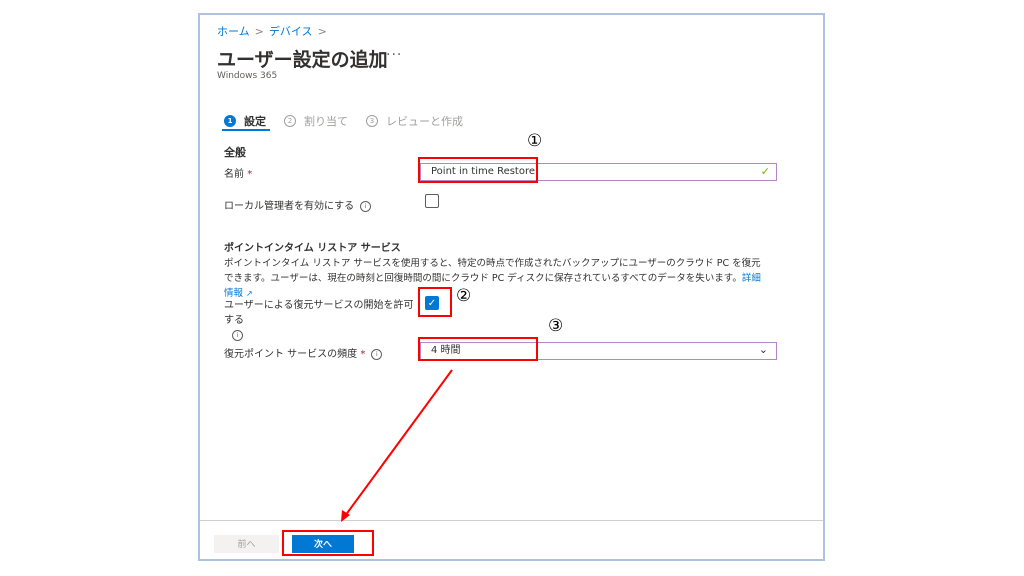 Image resolution: width=1024 pixels, height=576 pixels. Describe the element at coordinates (398, 443) in the screenshot. I see `arrow-line` at that location.